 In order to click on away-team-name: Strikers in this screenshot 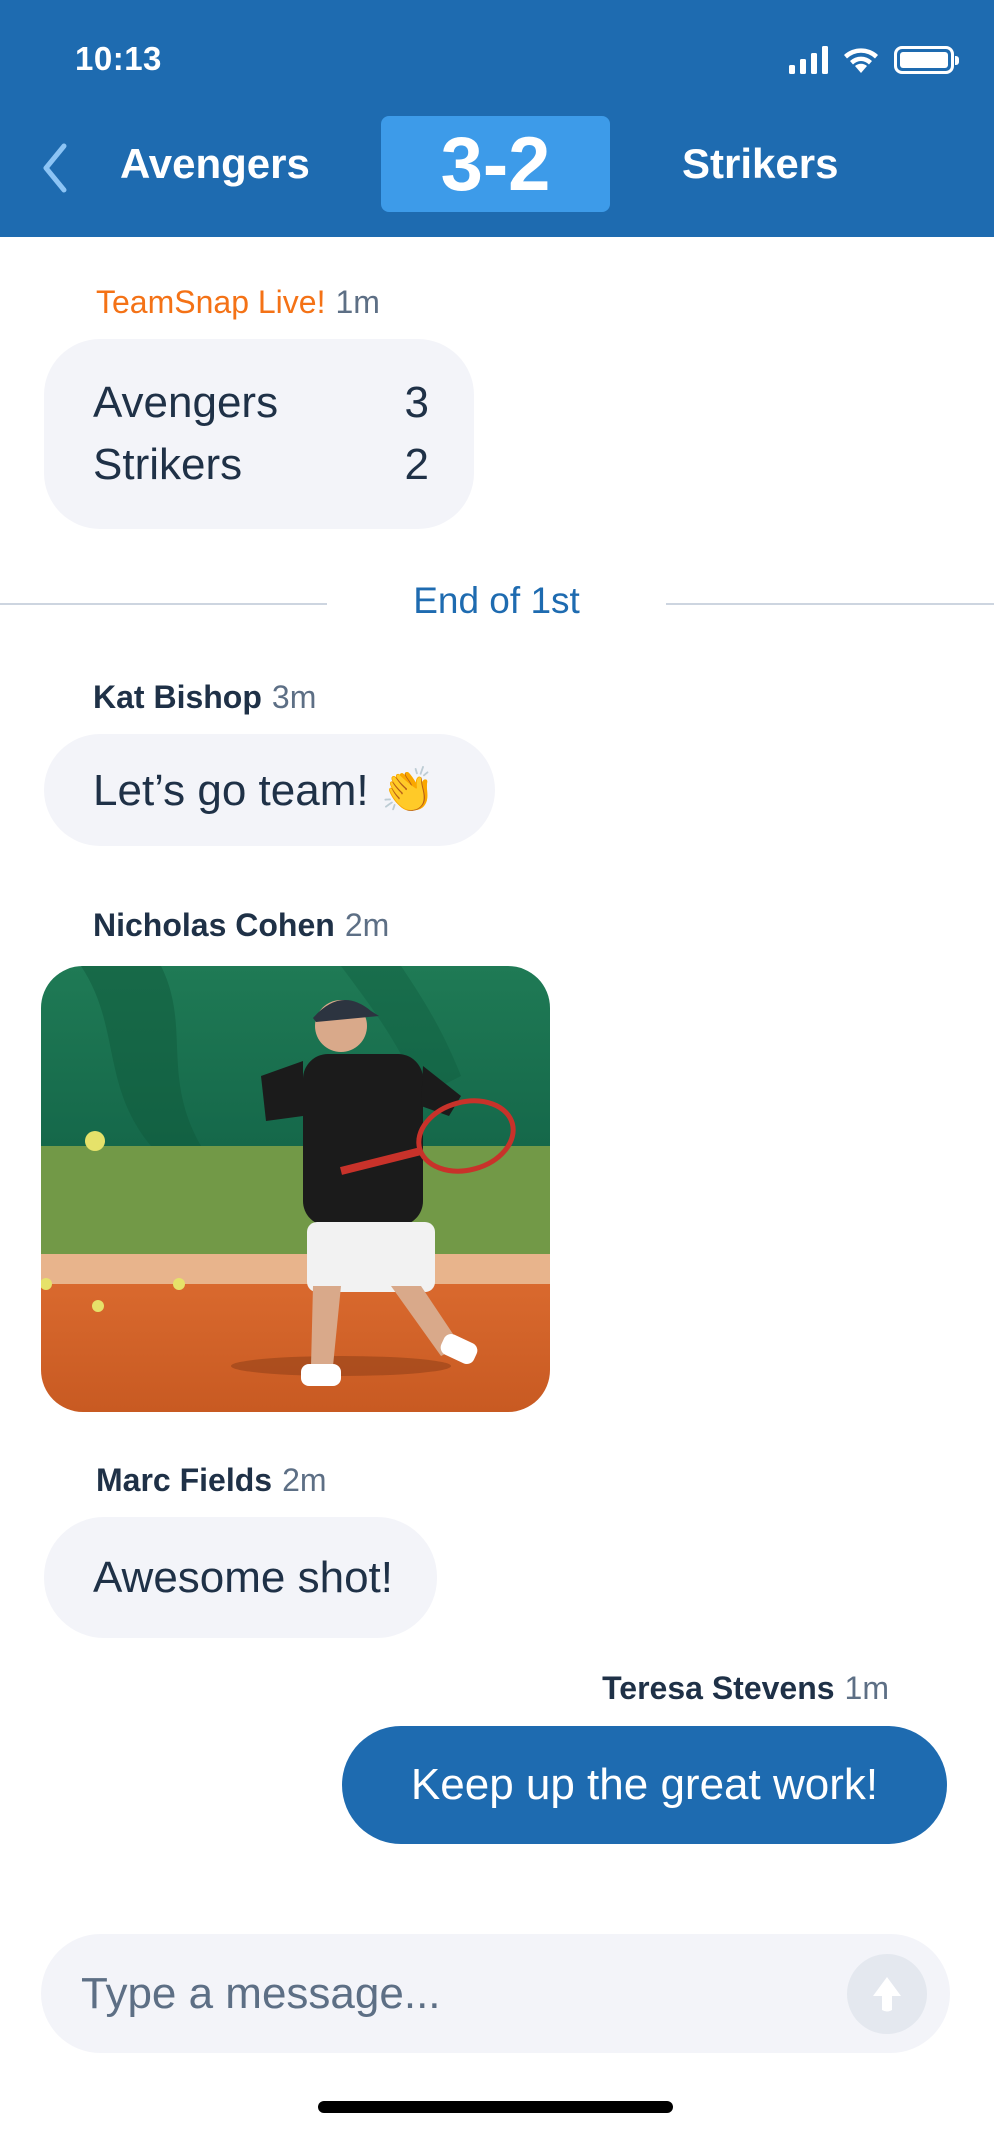, I will do `click(760, 163)`.